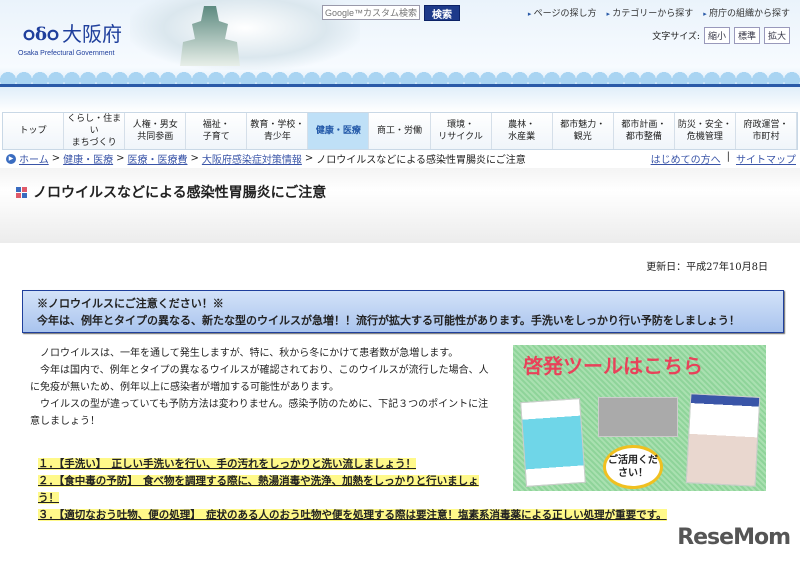  I want to click on header-divider, so click(400, 85).